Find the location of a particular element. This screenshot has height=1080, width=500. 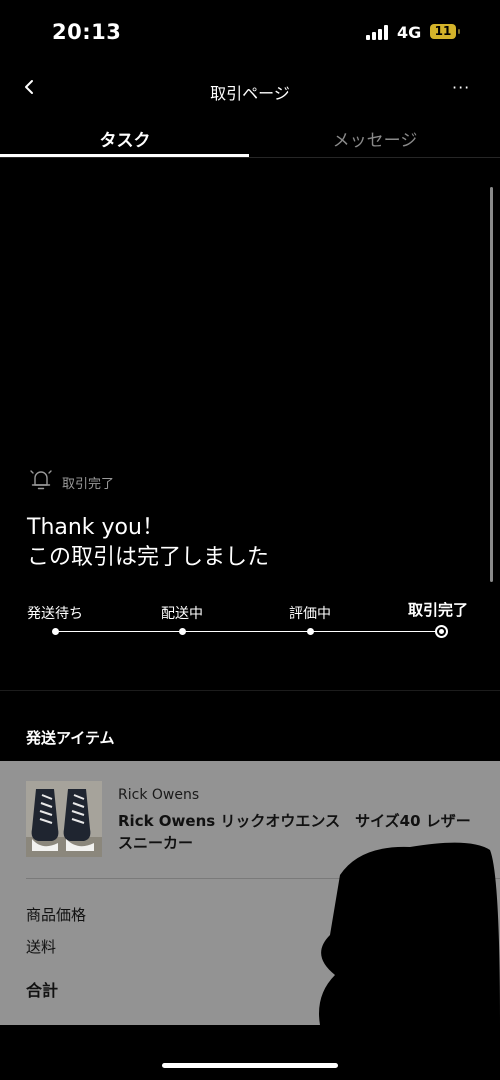

status-time: 20:13 is located at coordinates (87, 32).